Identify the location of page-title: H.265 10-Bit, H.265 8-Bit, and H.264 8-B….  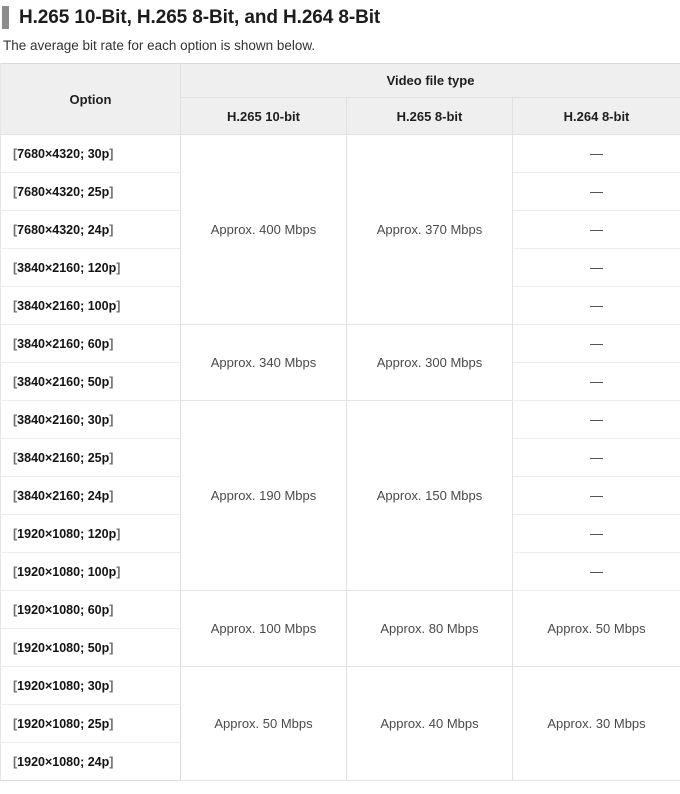
(200, 17).